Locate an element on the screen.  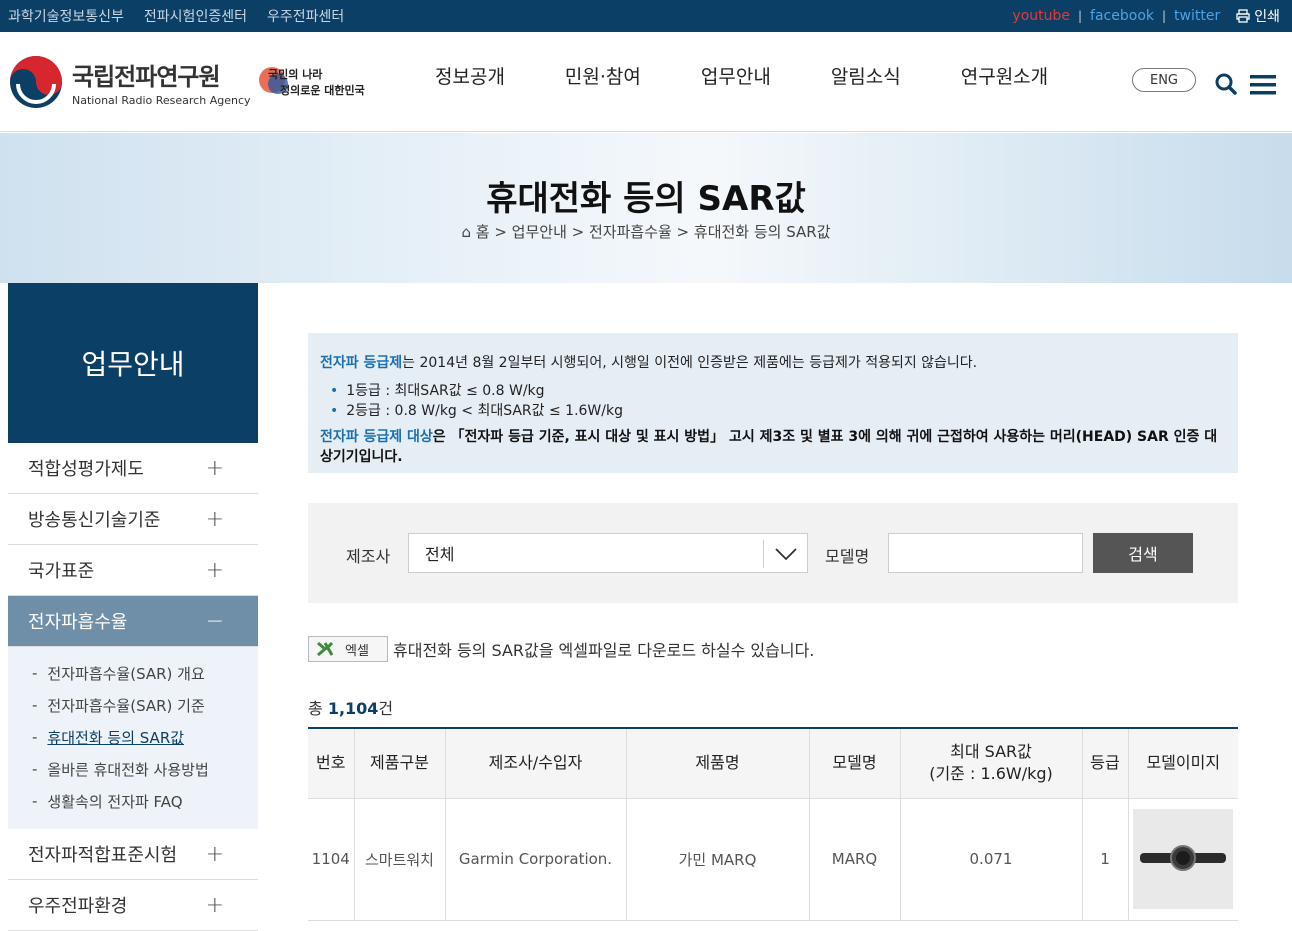
logo-english: National Radio Research Agency is located at coordinates (161, 100).